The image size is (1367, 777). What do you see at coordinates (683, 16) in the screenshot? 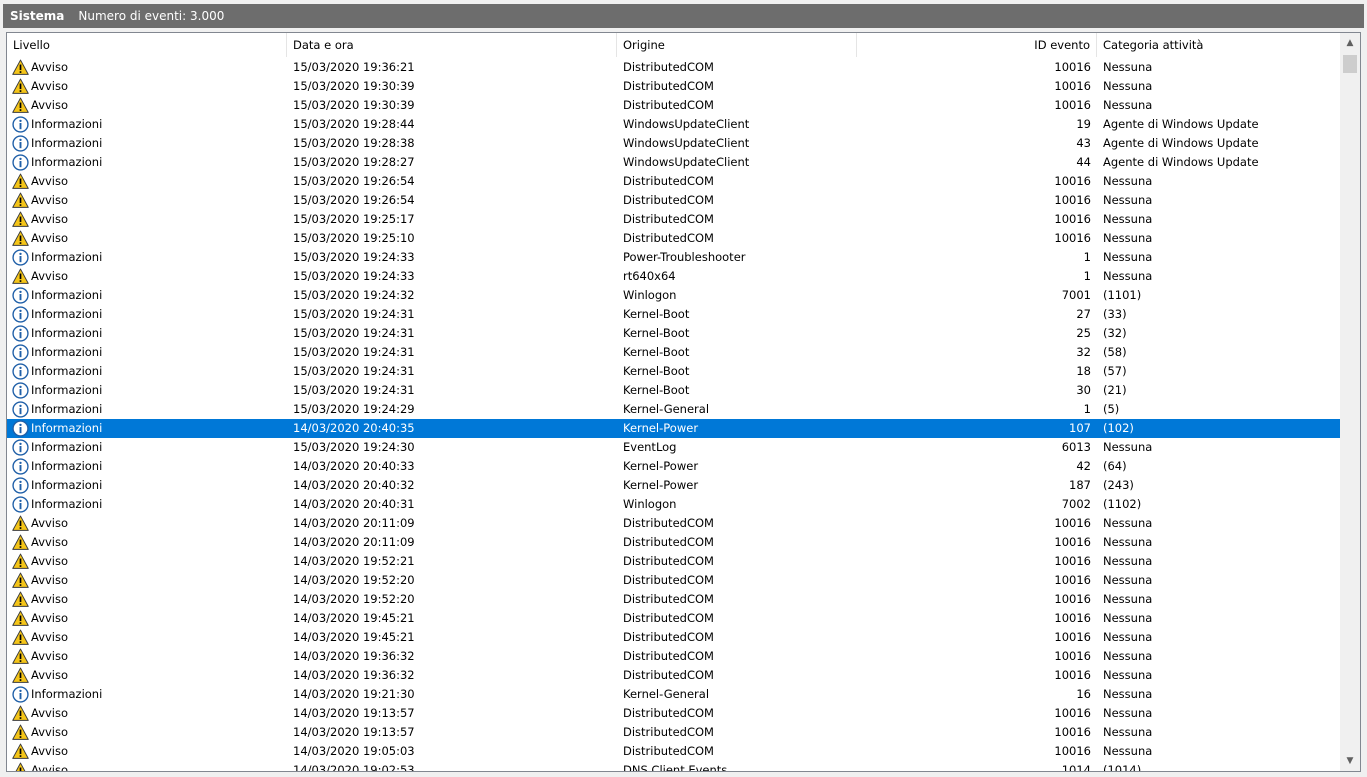
I see `log-title-bar: Sistema Numero di eventi: 3.000` at bounding box center [683, 16].